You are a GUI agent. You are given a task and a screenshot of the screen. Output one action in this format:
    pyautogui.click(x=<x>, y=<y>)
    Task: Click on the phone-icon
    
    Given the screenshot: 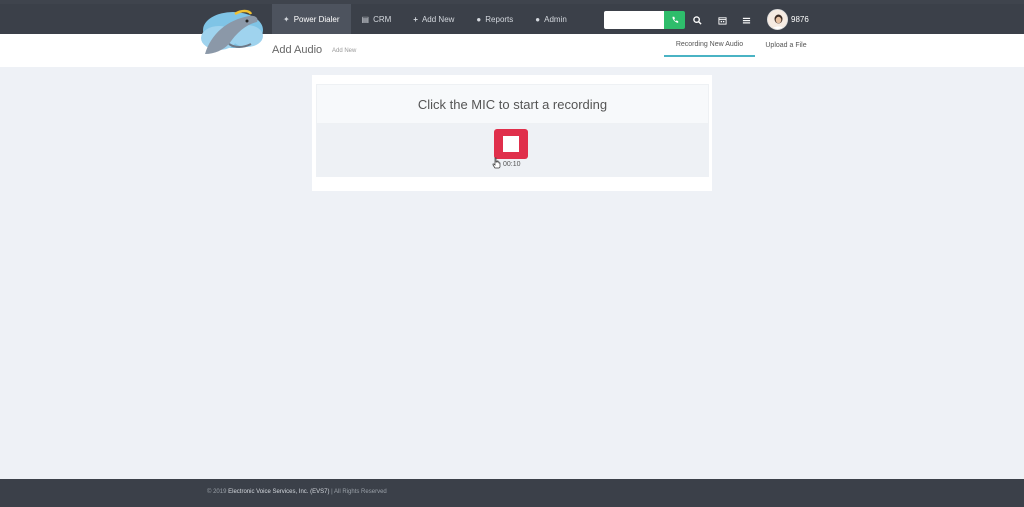 What is the action you would take?
    pyautogui.click(x=674, y=19)
    